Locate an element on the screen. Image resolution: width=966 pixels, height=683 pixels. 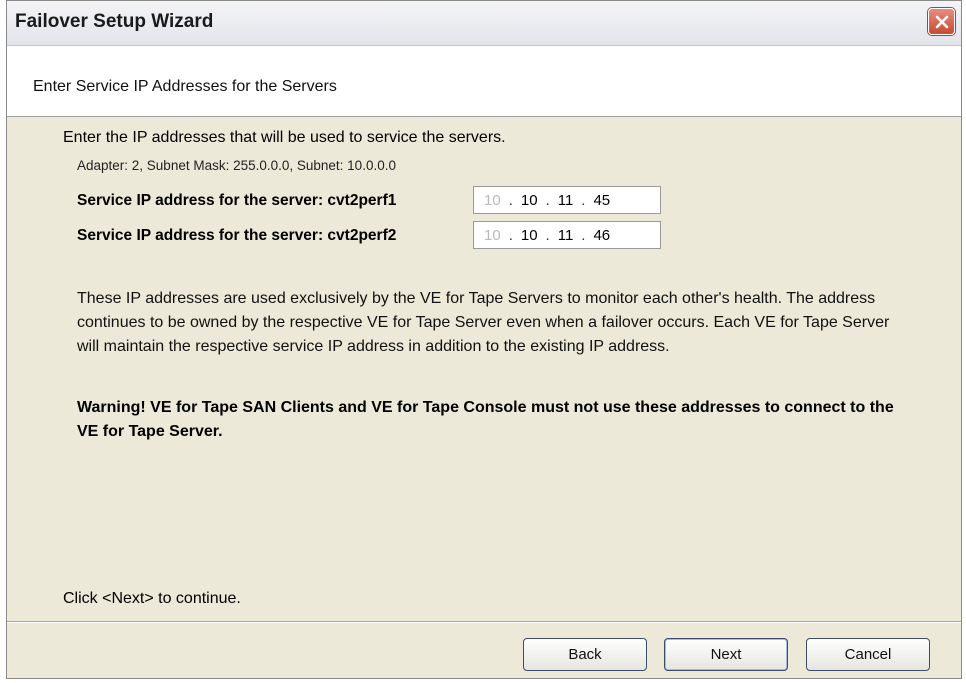
button-divider is located at coordinates (484, 622).